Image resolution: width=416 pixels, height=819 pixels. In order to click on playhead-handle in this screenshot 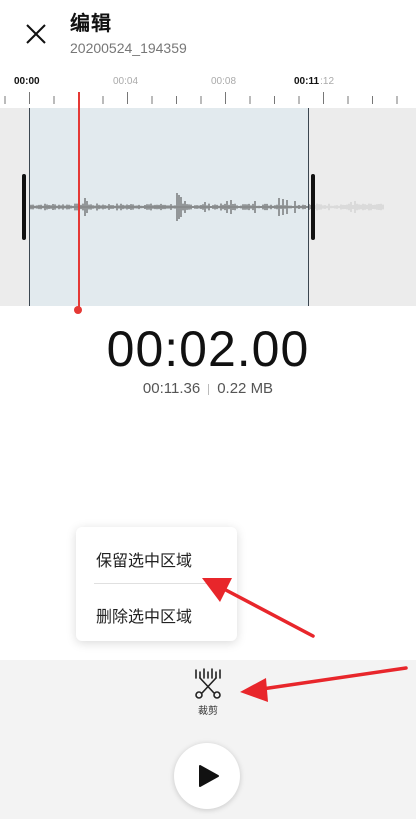, I will do `click(78, 310)`.